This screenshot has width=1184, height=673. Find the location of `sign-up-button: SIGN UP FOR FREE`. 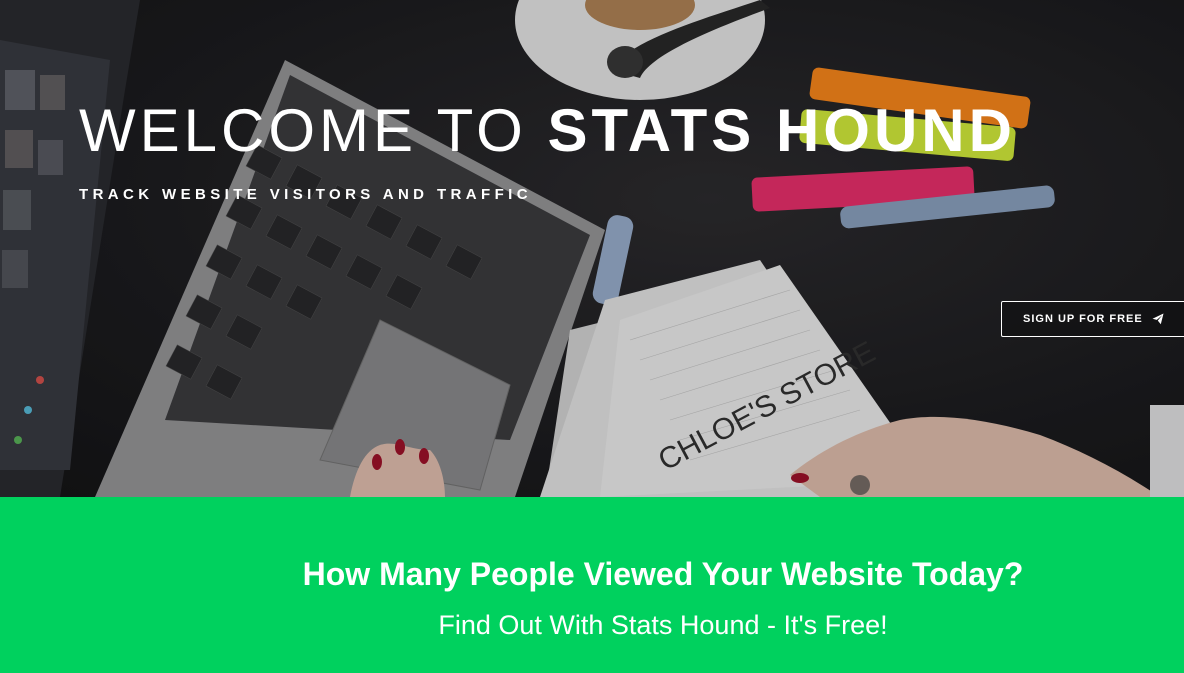

sign-up-button: SIGN UP FOR FREE is located at coordinates (1092, 319).